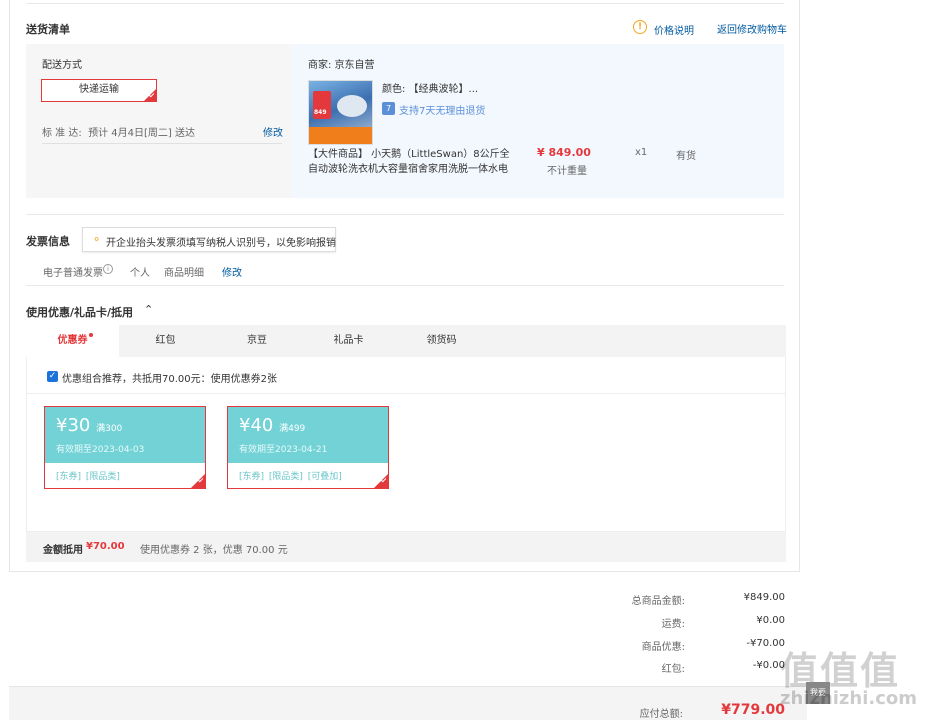 Image resolution: width=928 pixels, height=720 pixels. I want to click on coupon-amount: ¥30, so click(73, 425).